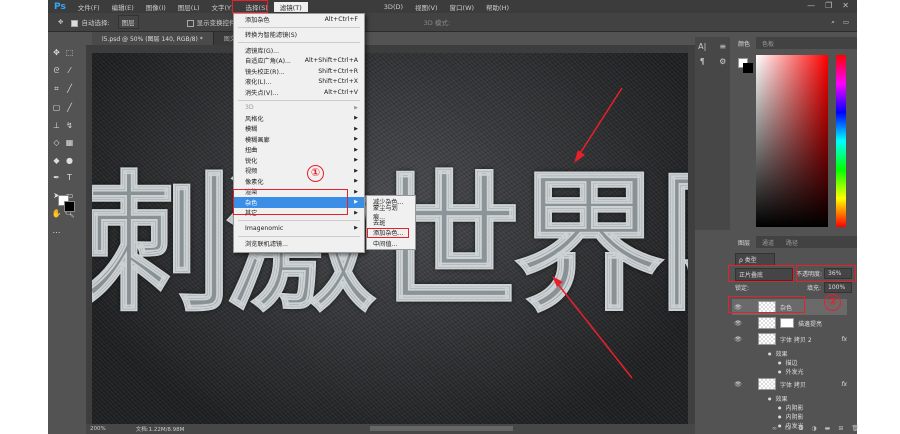  I want to click on filter-menu-item: 转换为智能滤镜(S), so click(299, 35).